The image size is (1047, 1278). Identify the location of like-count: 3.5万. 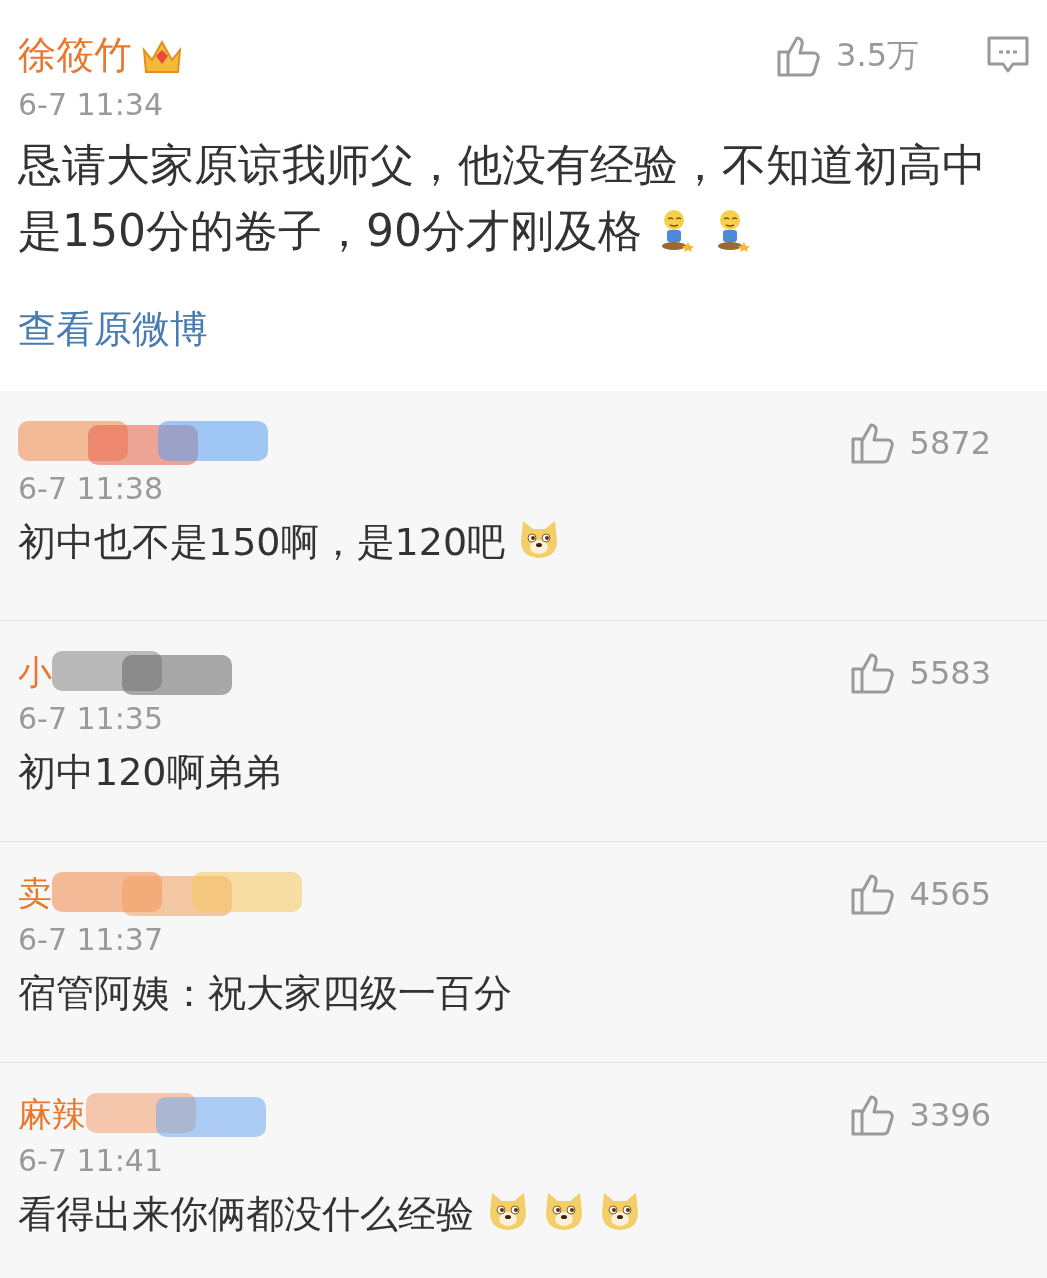
(877, 55).